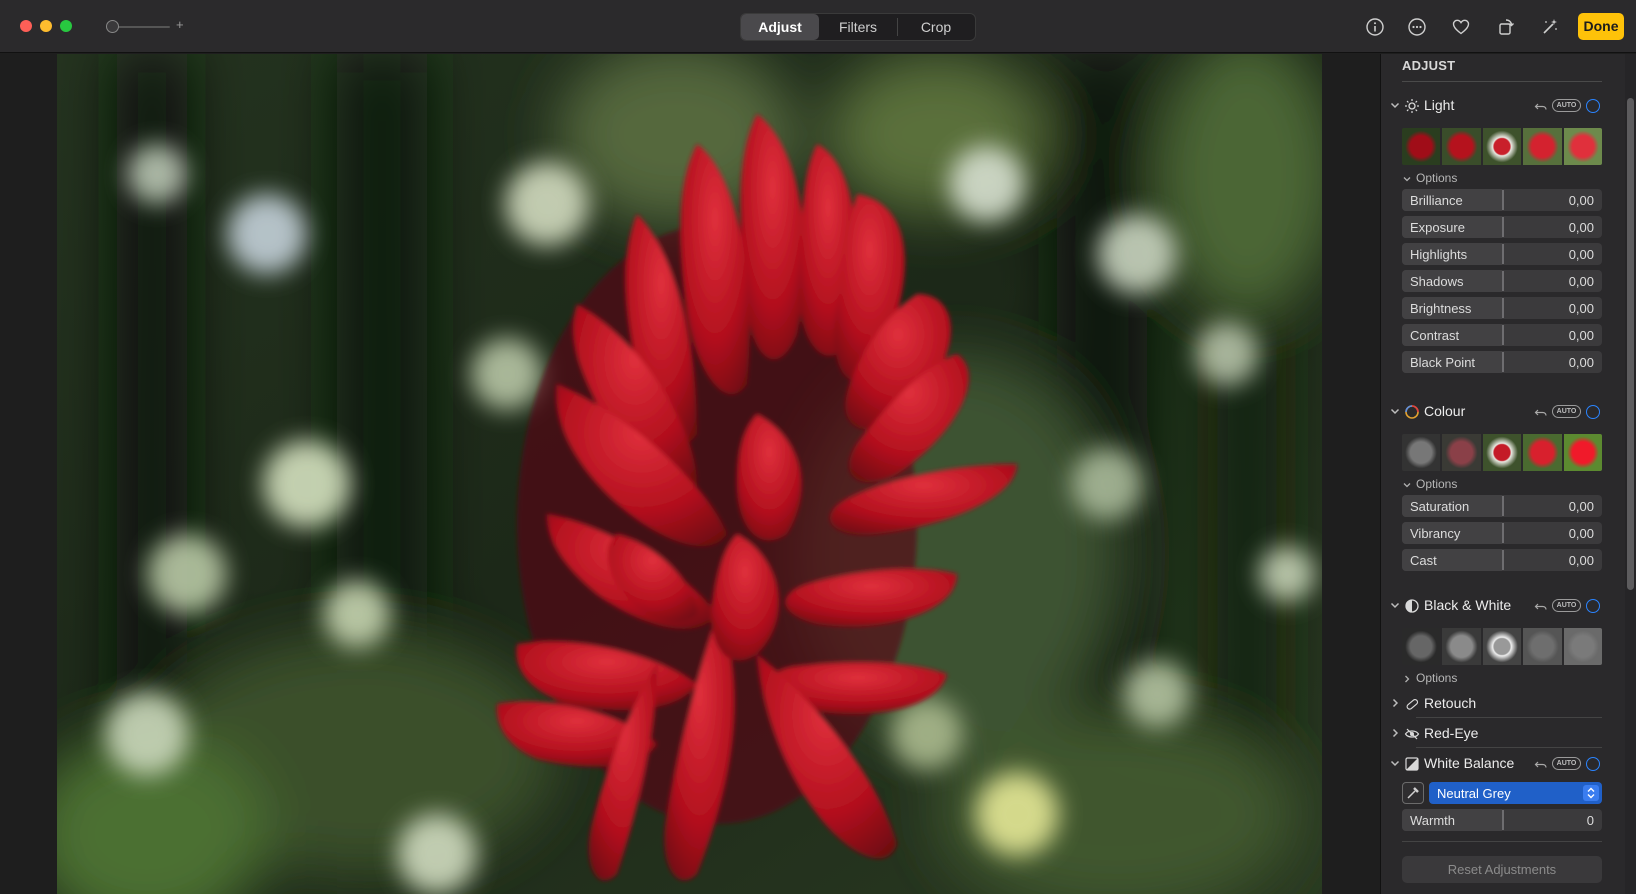  What do you see at coordinates (1437, 227) in the screenshot?
I see `slider-label: Exposure` at bounding box center [1437, 227].